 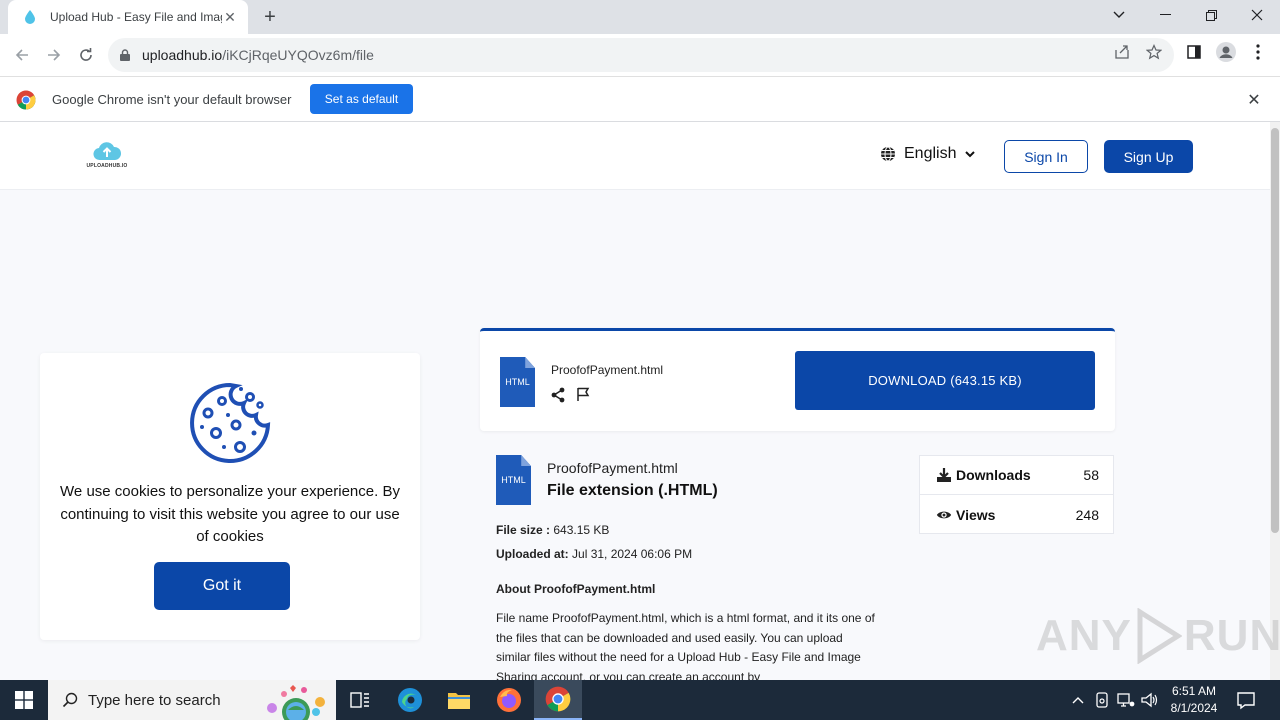 I want to click on share-icon, so click(x=558, y=395).